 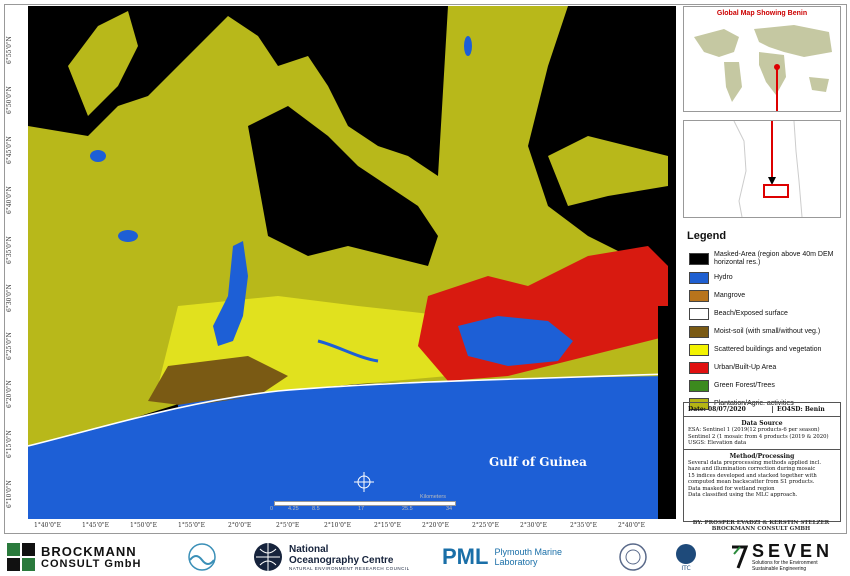 I want to click on legend-label: Green Forest/Trees, so click(x=744, y=385).